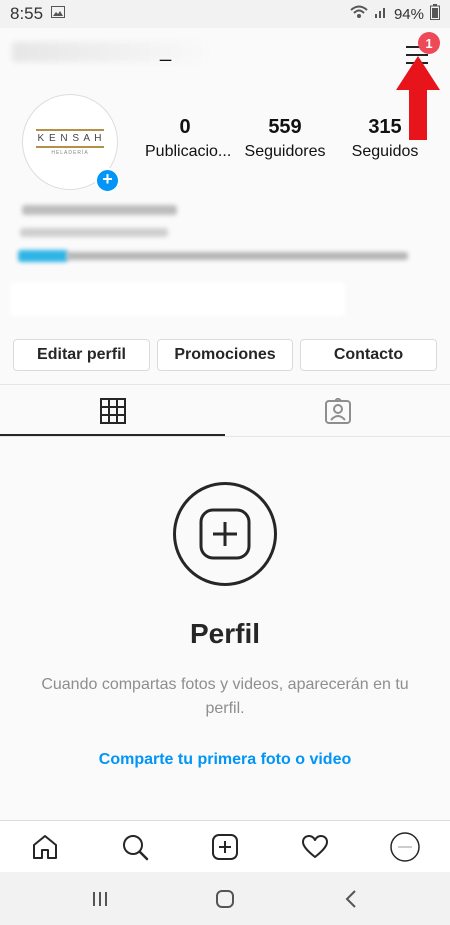 The image size is (450, 925). What do you see at coordinates (359, 14) in the screenshot?
I see `wifi-icon` at bounding box center [359, 14].